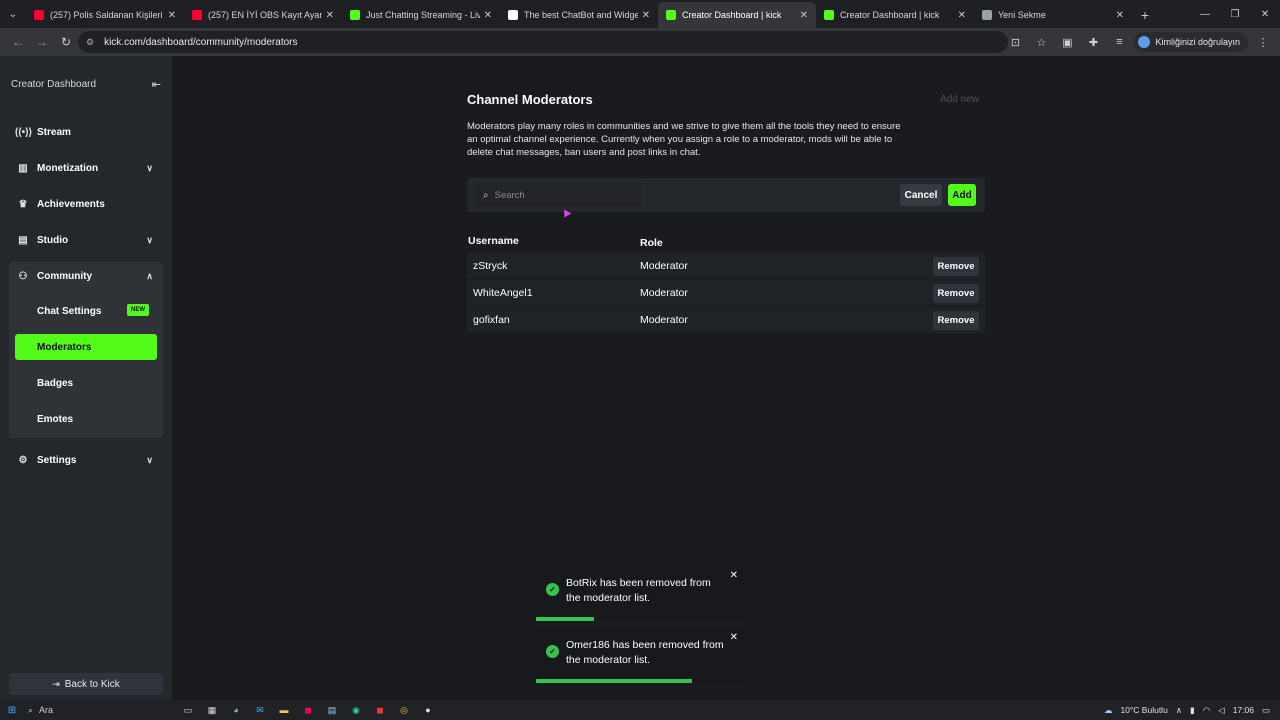 Image resolution: width=1280 pixels, height=720 pixels. I want to click on sidebar-item-achievements: ♛ Achievements, so click(86, 204).